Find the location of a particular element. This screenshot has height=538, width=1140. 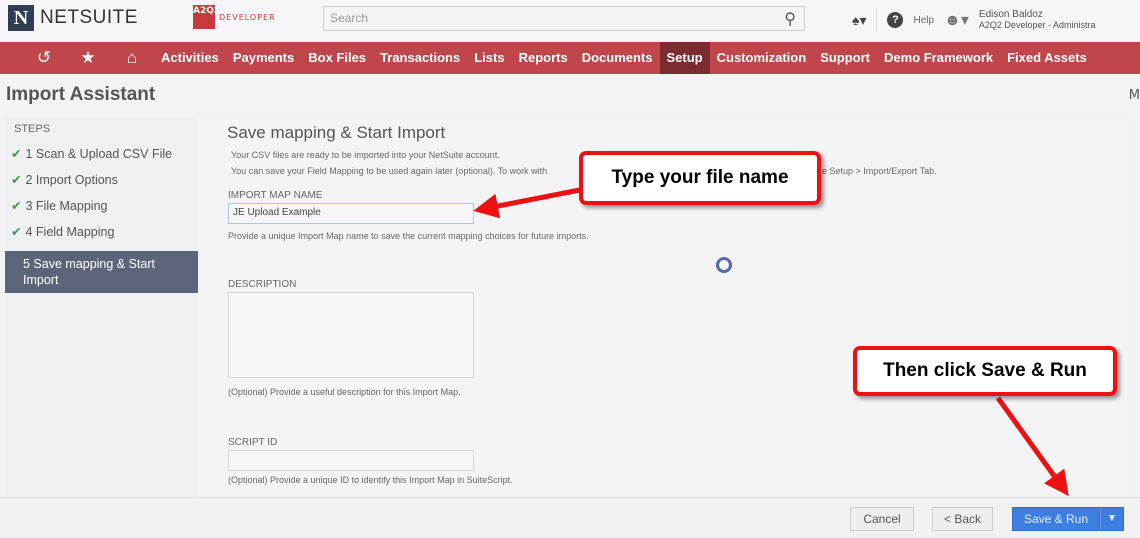

arrow-to-save-run is located at coordinates (1032, 446).